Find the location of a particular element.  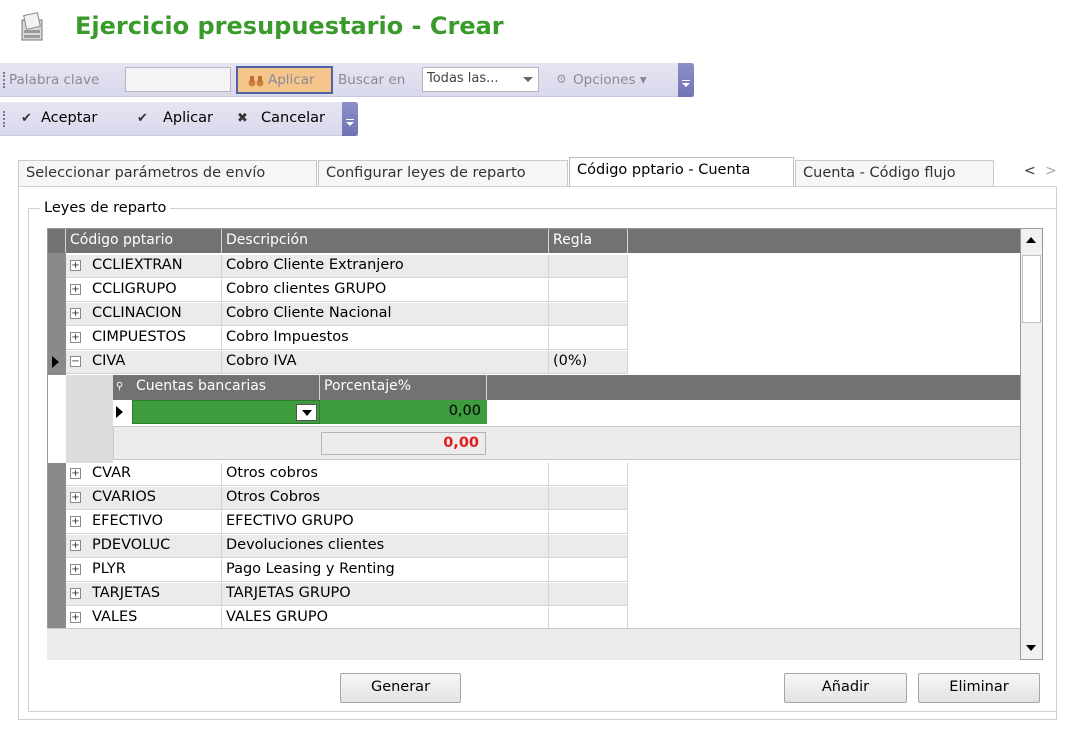

cell-description: Cobro Cliente Extranjero is located at coordinates (385, 266).